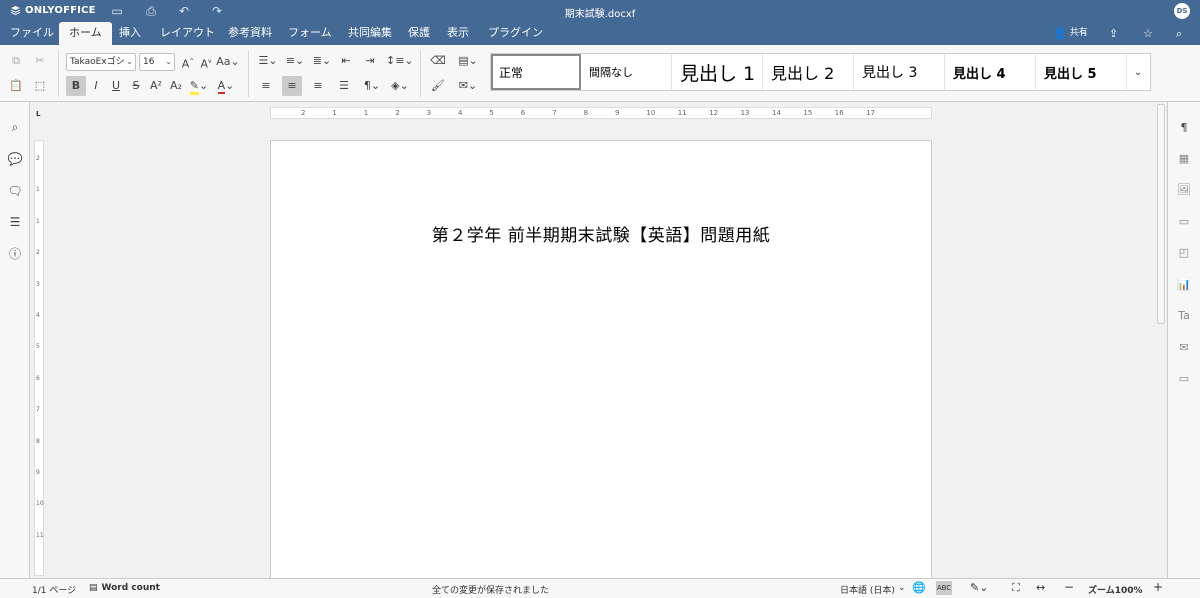 The height and width of the screenshot is (598, 1200). I want to click on image-settings-icon: 🖼, so click(1184, 190).